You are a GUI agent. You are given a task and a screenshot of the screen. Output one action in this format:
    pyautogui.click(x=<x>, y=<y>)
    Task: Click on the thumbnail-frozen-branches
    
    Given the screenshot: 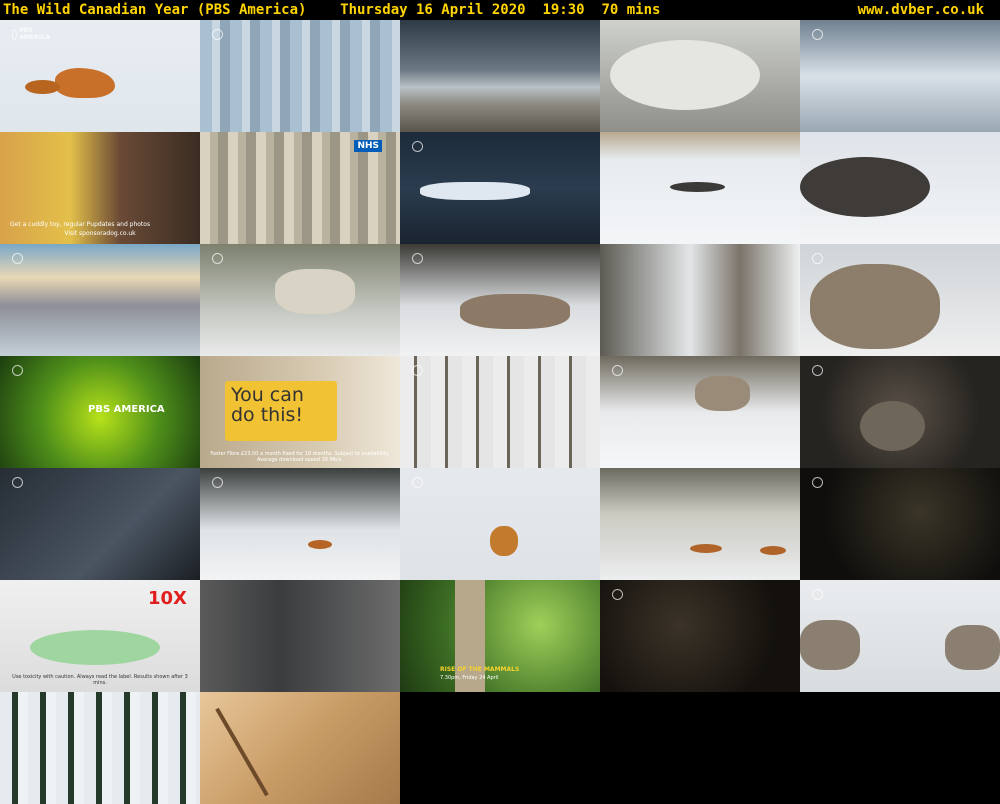 What is the action you would take?
    pyautogui.click(x=500, y=188)
    